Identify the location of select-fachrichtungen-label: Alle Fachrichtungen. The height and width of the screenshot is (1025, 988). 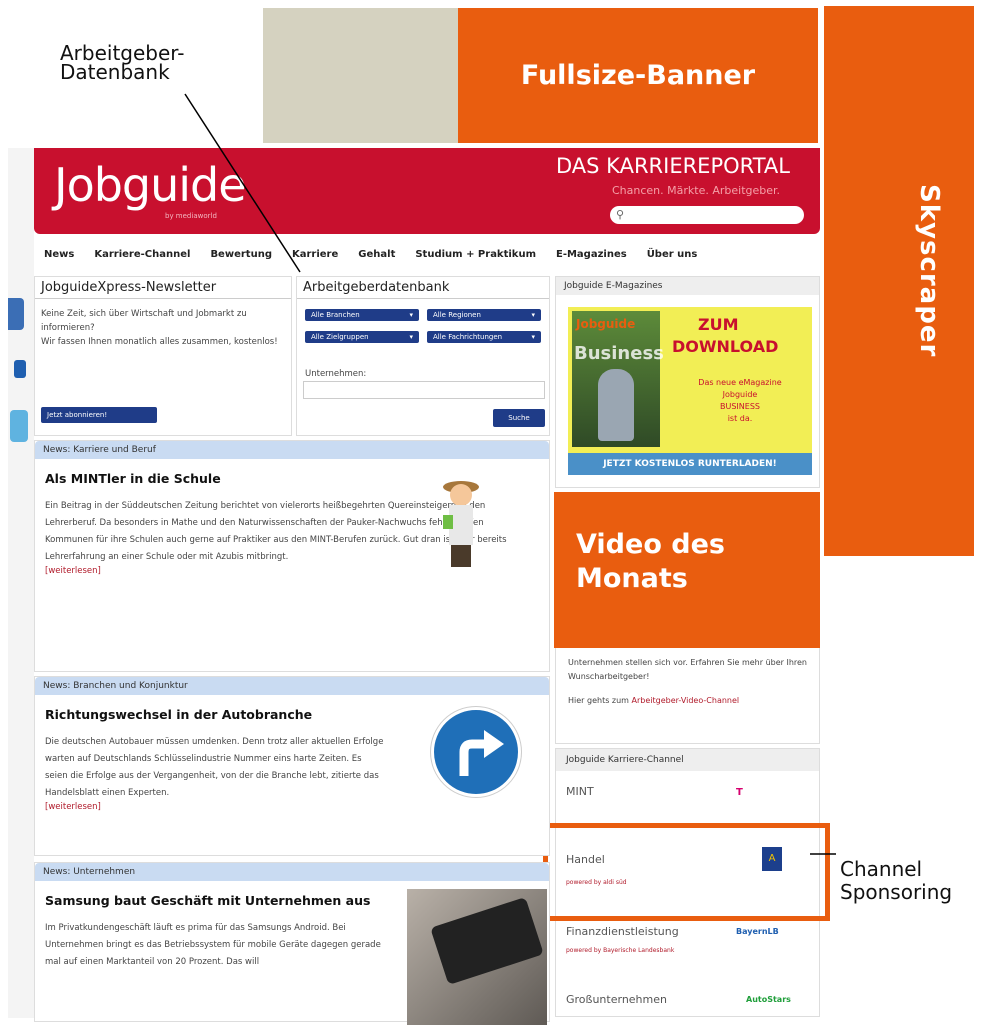
(468, 337).